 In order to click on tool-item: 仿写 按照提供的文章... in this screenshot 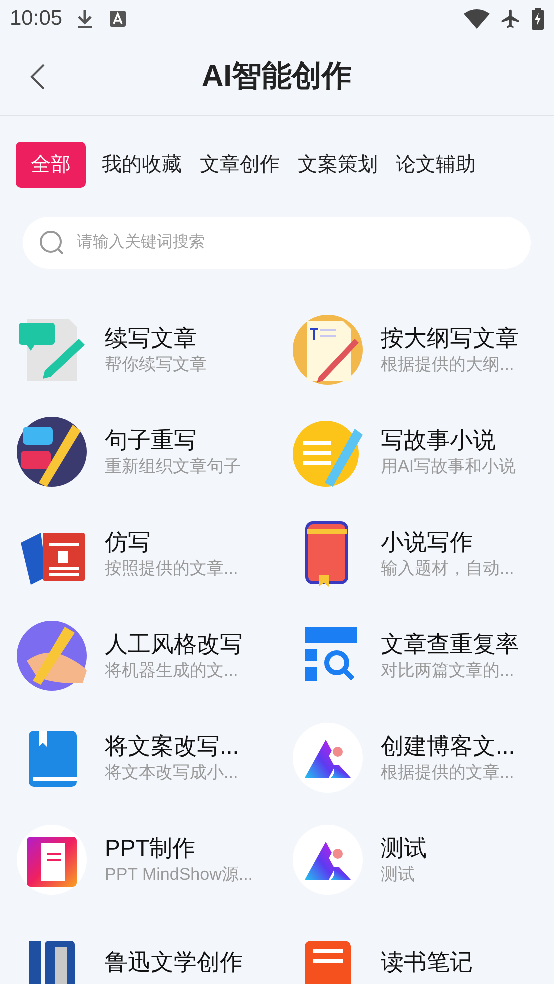, I will do `click(138, 554)`.